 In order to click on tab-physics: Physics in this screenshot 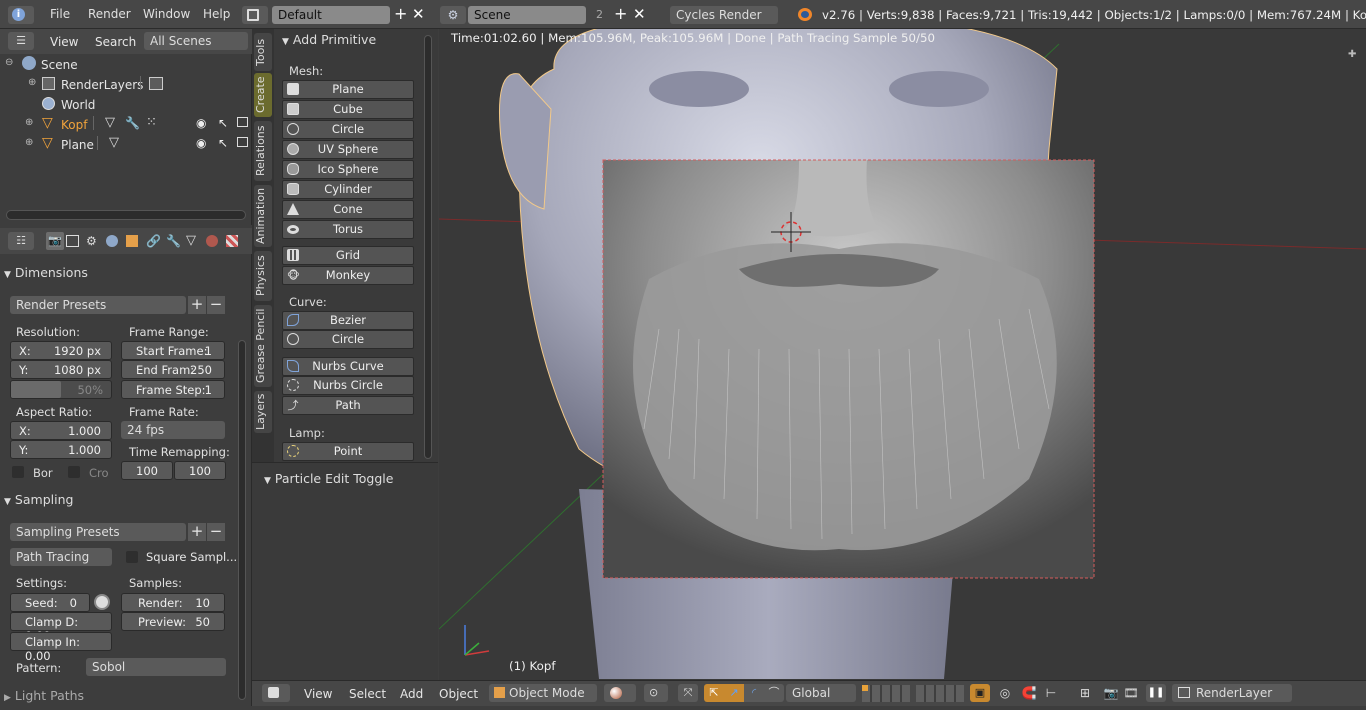, I will do `click(263, 276)`.